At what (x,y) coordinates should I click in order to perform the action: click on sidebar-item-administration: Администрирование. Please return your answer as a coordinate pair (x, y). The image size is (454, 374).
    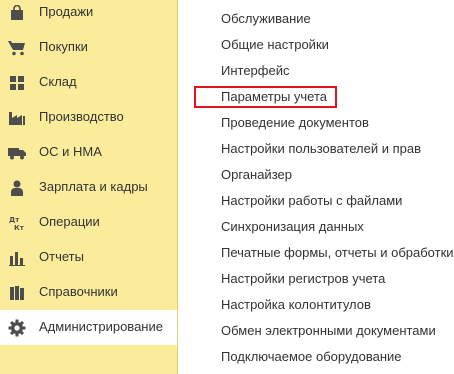
    Looking at the image, I should click on (88, 327).